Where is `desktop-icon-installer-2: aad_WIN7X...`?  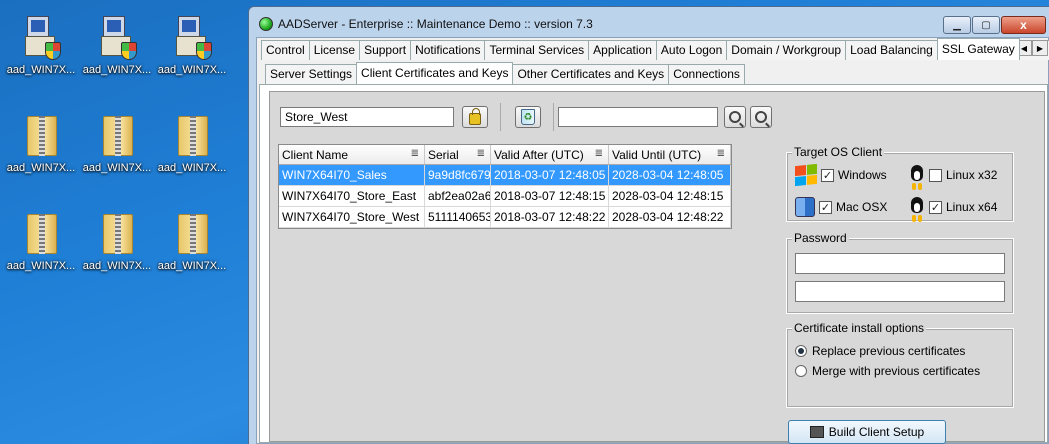 desktop-icon-installer-2: aad_WIN7X... is located at coordinates (117, 45).